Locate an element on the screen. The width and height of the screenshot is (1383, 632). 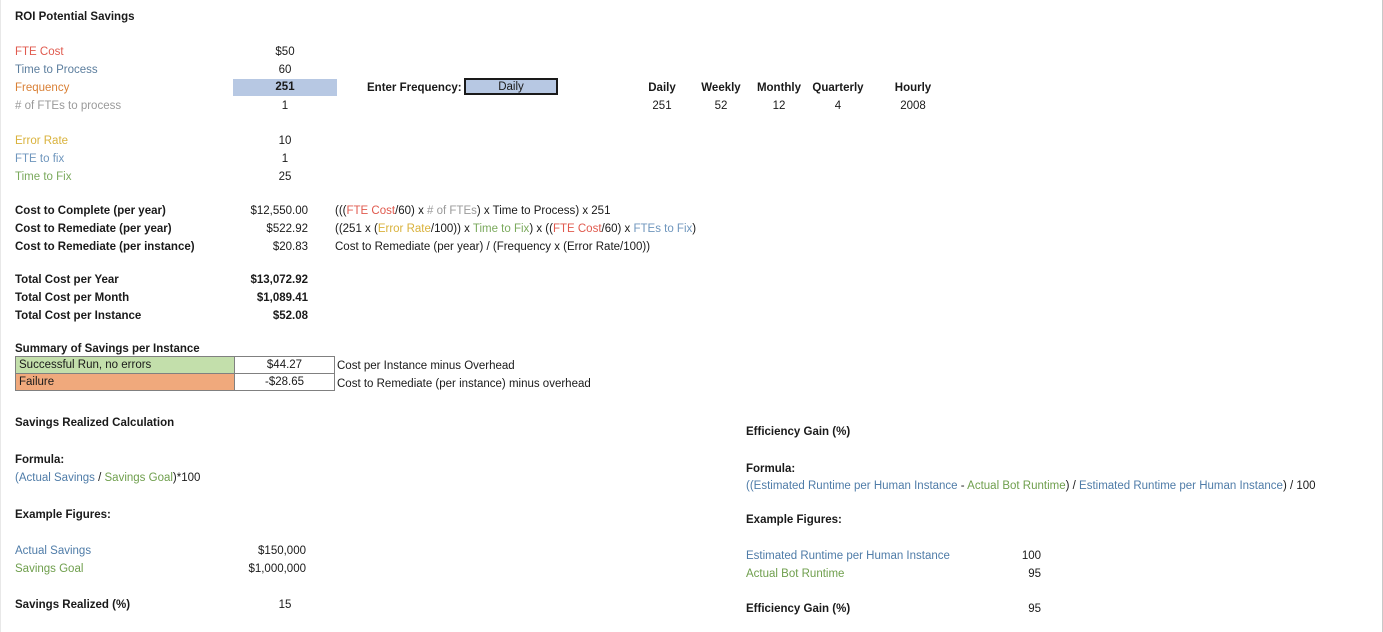
efficiency-result-value: 95 is located at coordinates (1034, 609).